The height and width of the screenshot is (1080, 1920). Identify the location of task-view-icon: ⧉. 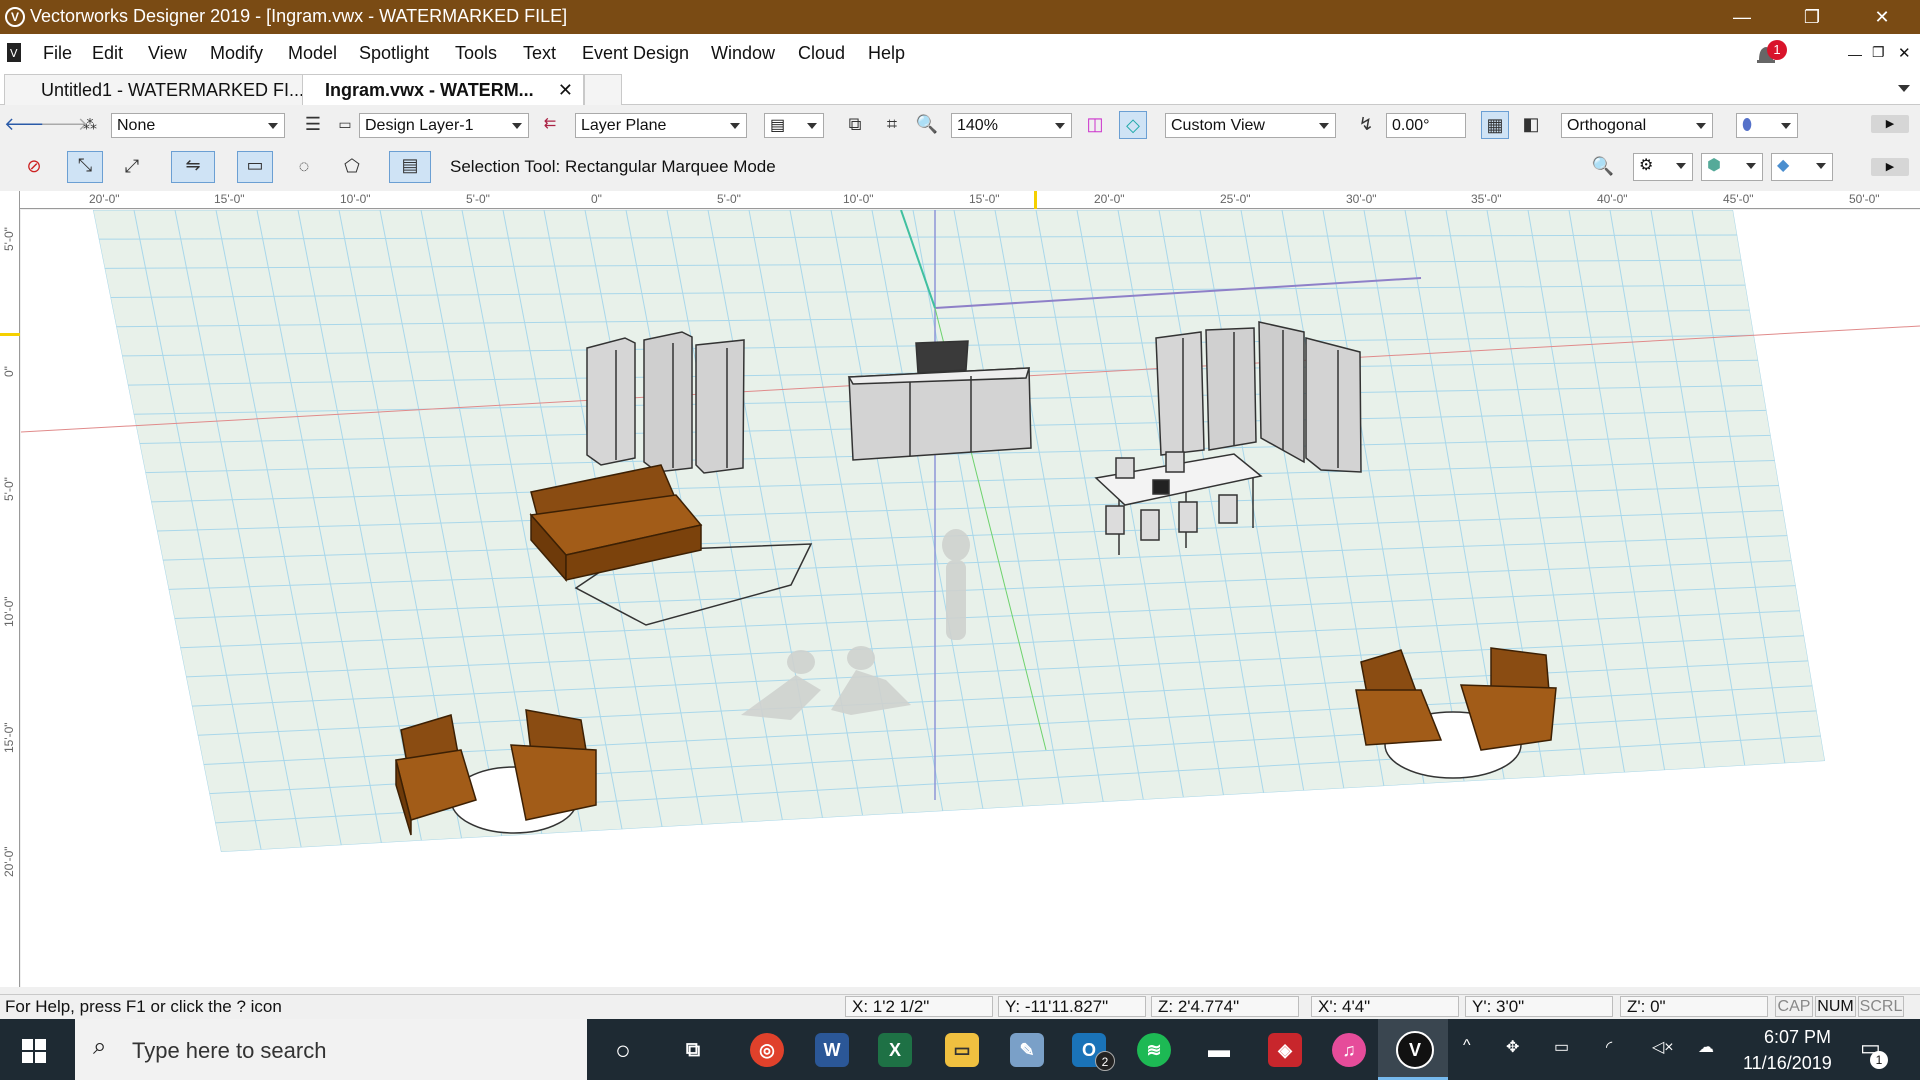
(693, 1050).